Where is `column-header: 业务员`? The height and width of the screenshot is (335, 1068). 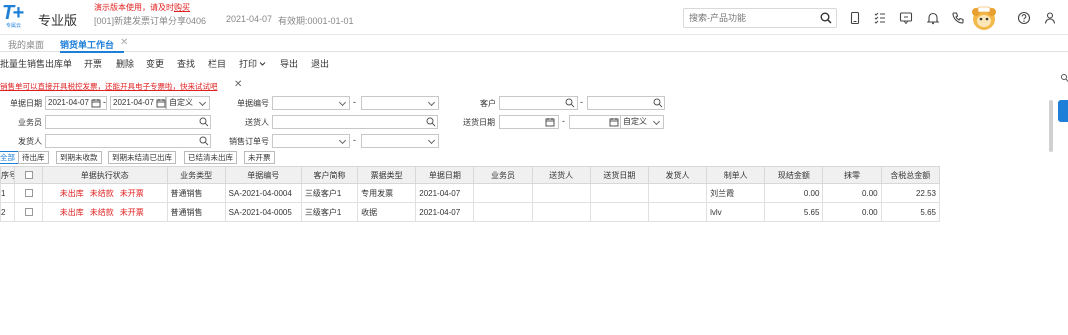
column-header: 业务员 is located at coordinates (503, 175).